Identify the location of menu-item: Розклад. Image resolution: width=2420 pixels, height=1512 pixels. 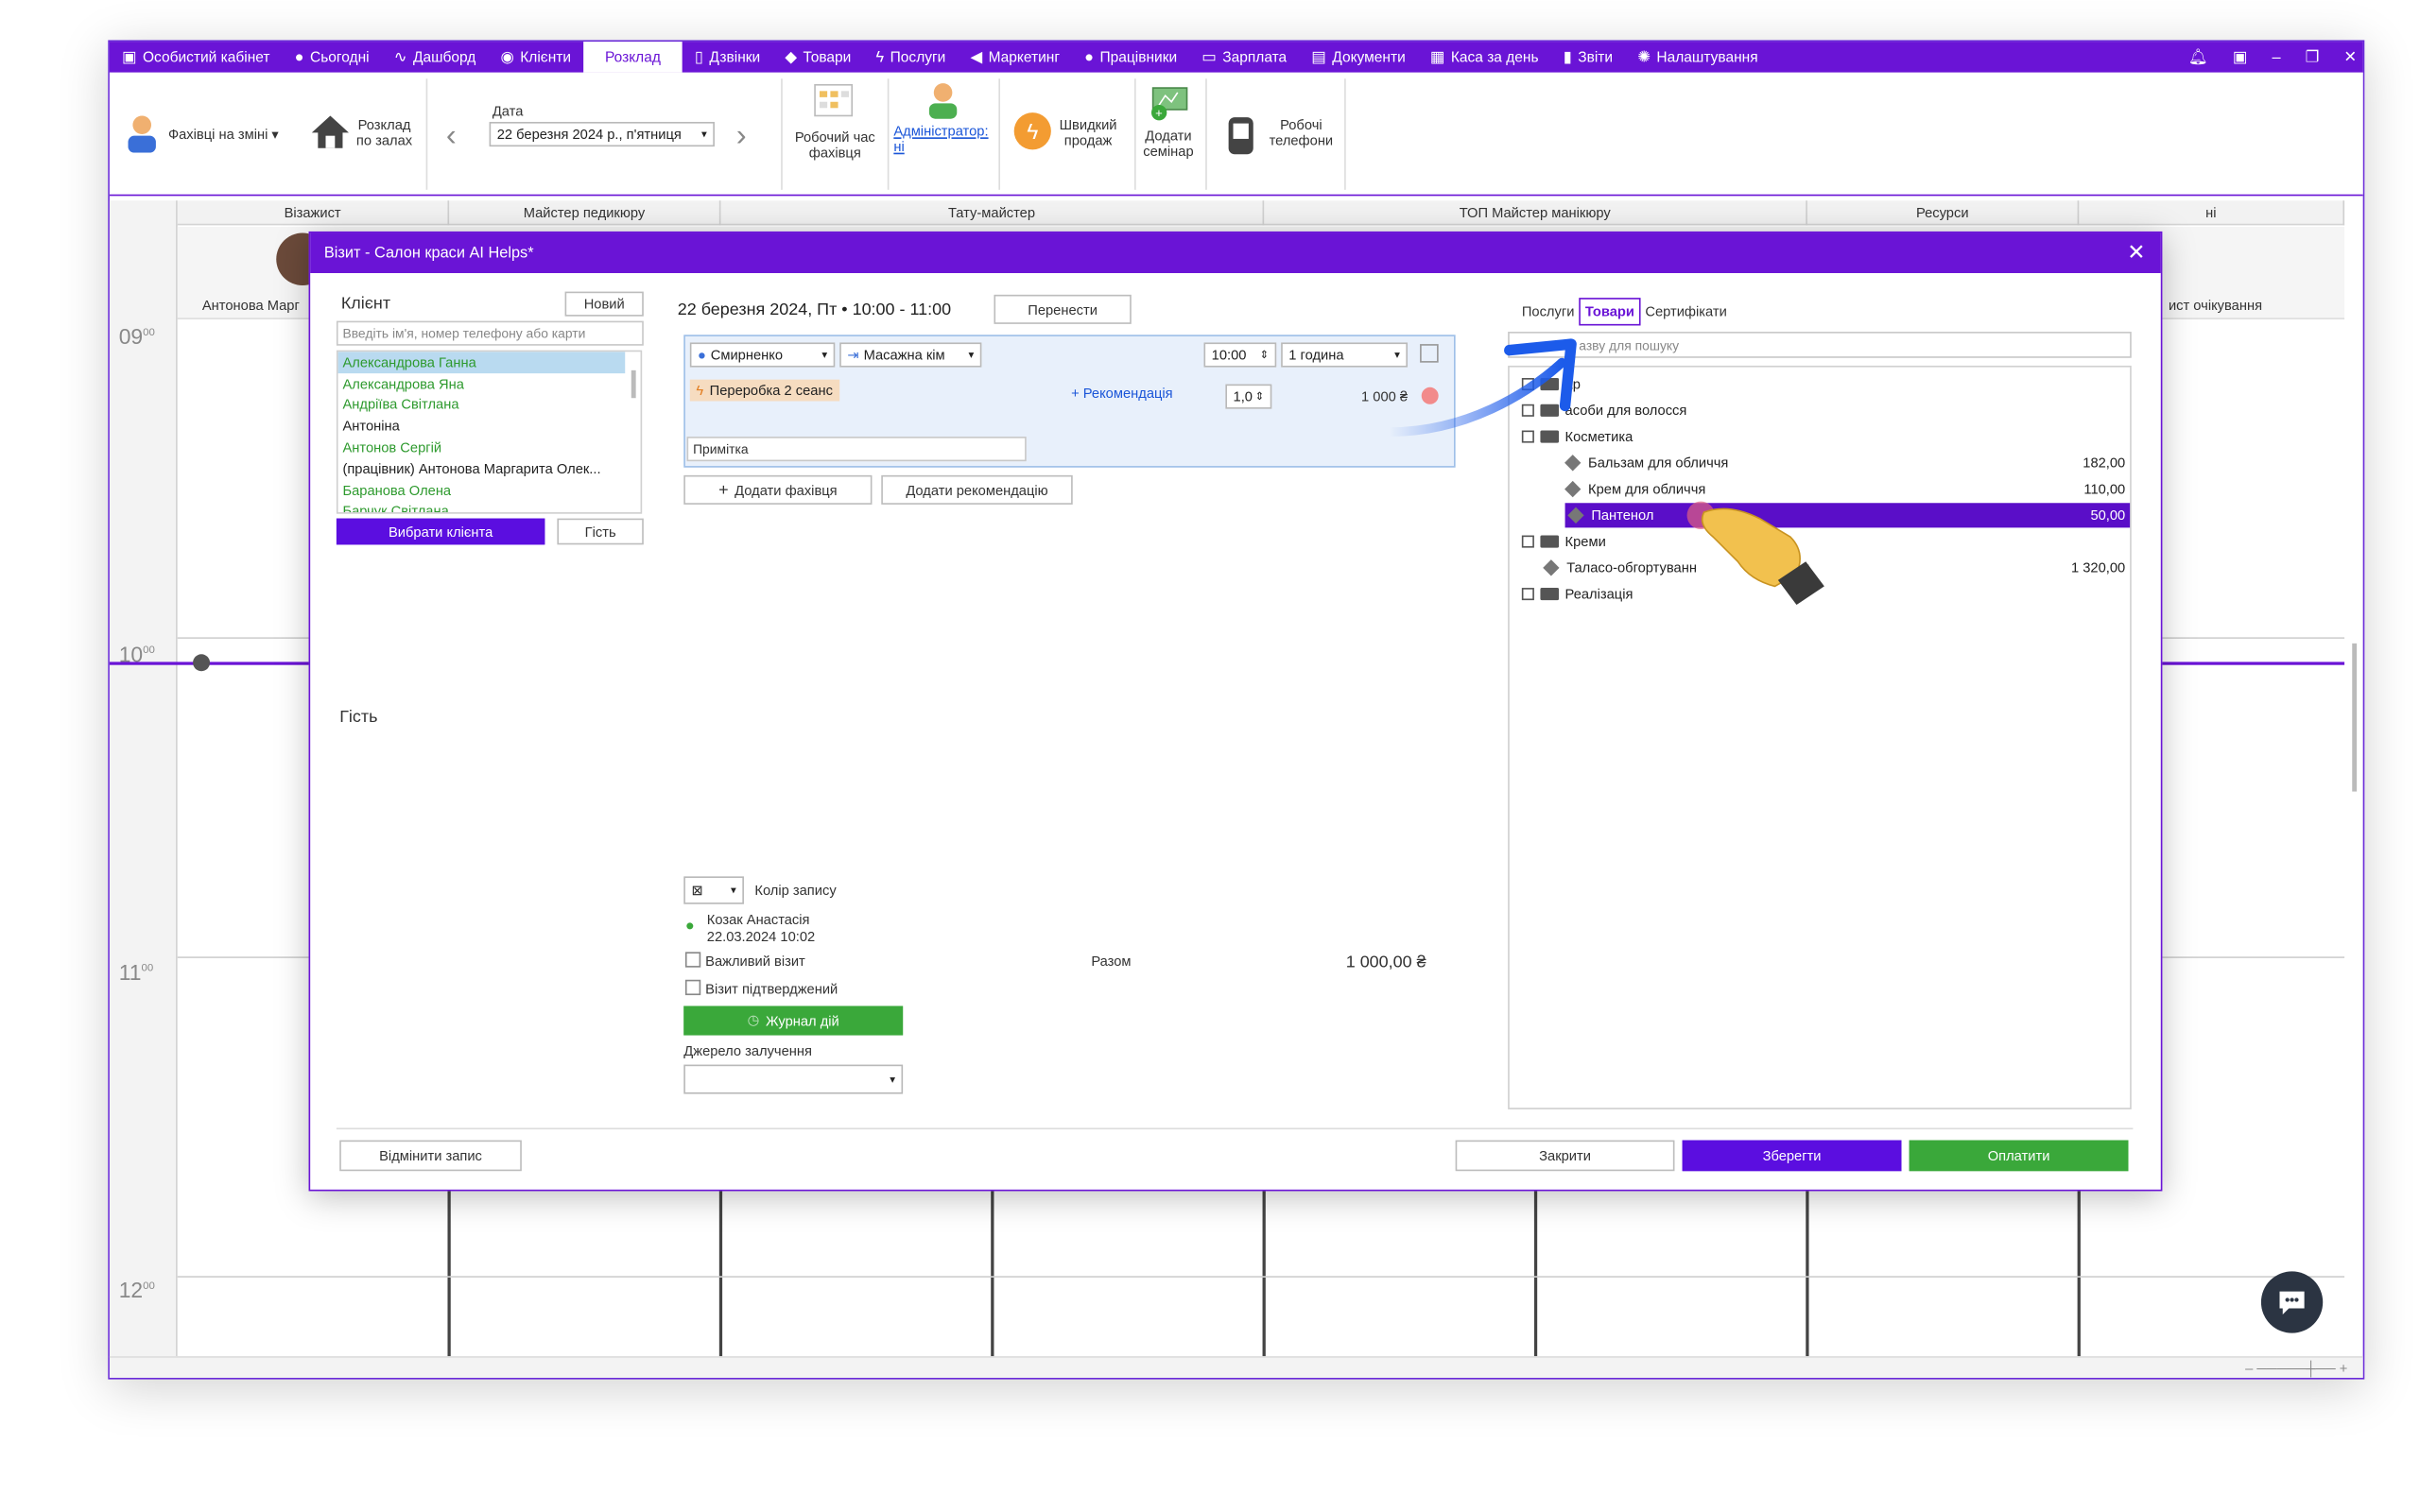
(633, 57).